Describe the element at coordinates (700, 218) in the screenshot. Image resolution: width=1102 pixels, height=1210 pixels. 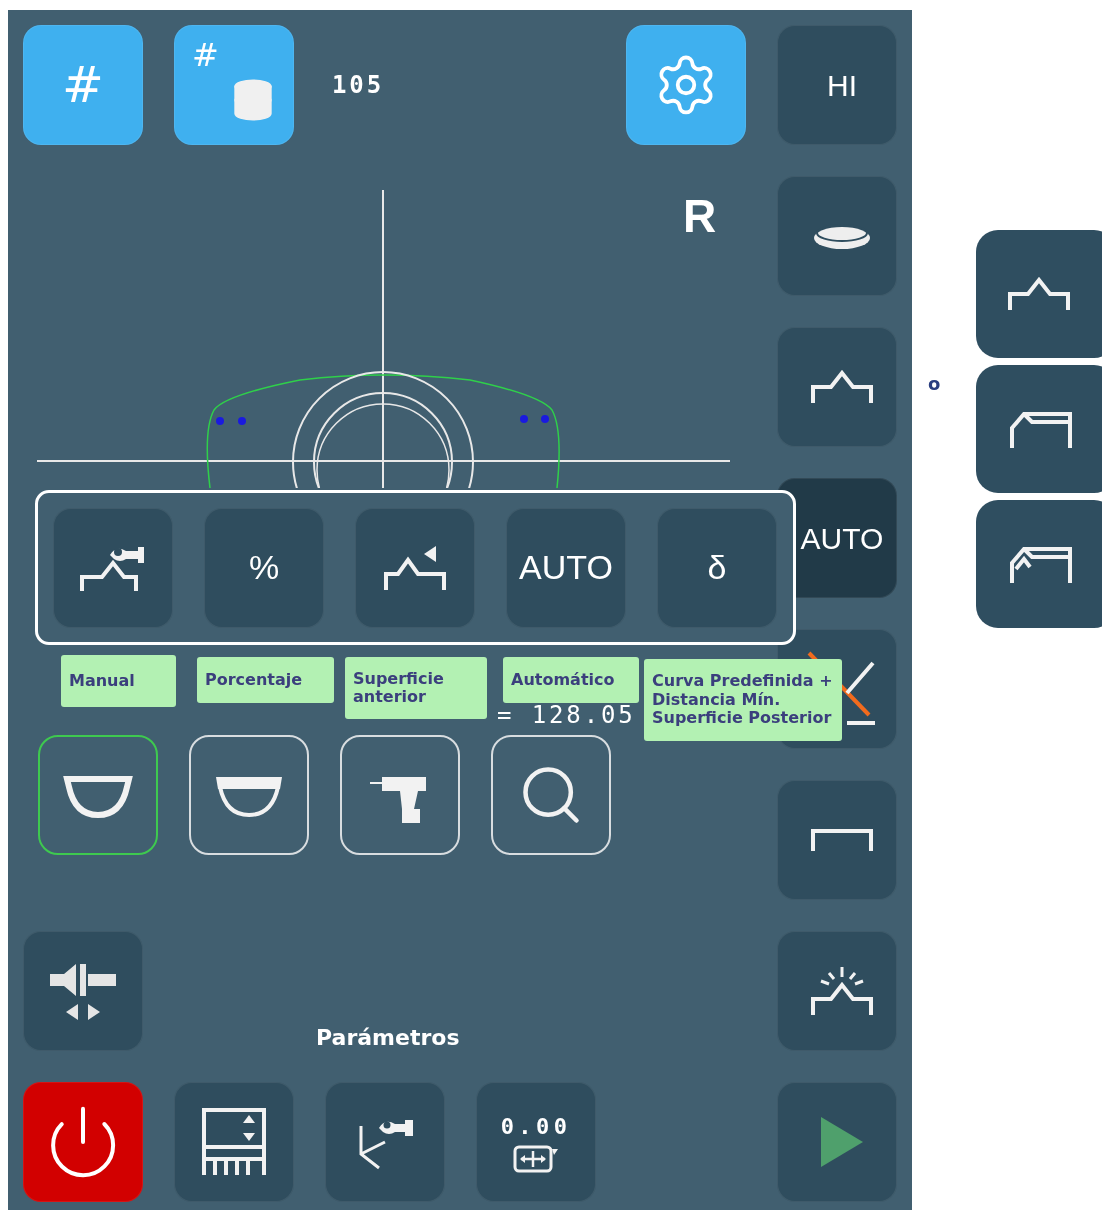
I see `side-label: R` at that location.